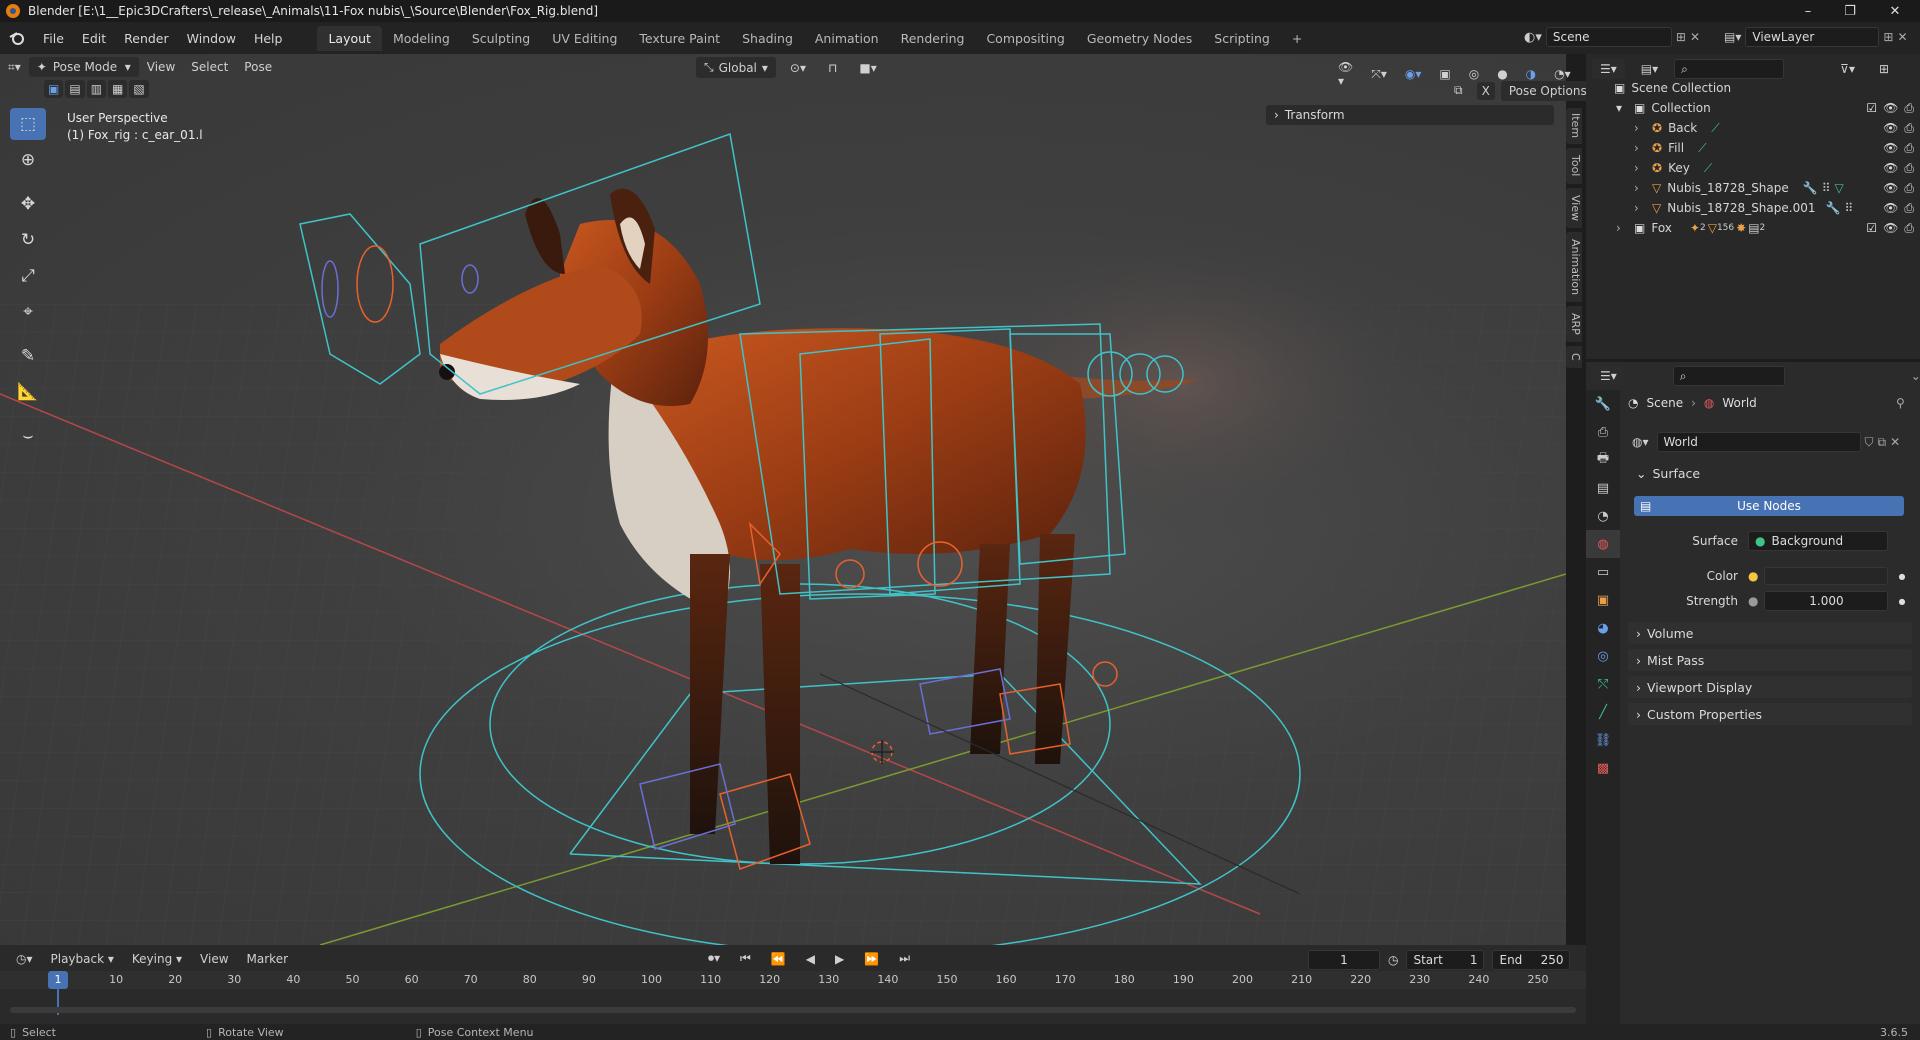 The width and height of the screenshot is (1920, 1040). What do you see at coordinates (1818, 541) in the screenshot?
I see `surface-shader-select: ● Background` at bounding box center [1818, 541].